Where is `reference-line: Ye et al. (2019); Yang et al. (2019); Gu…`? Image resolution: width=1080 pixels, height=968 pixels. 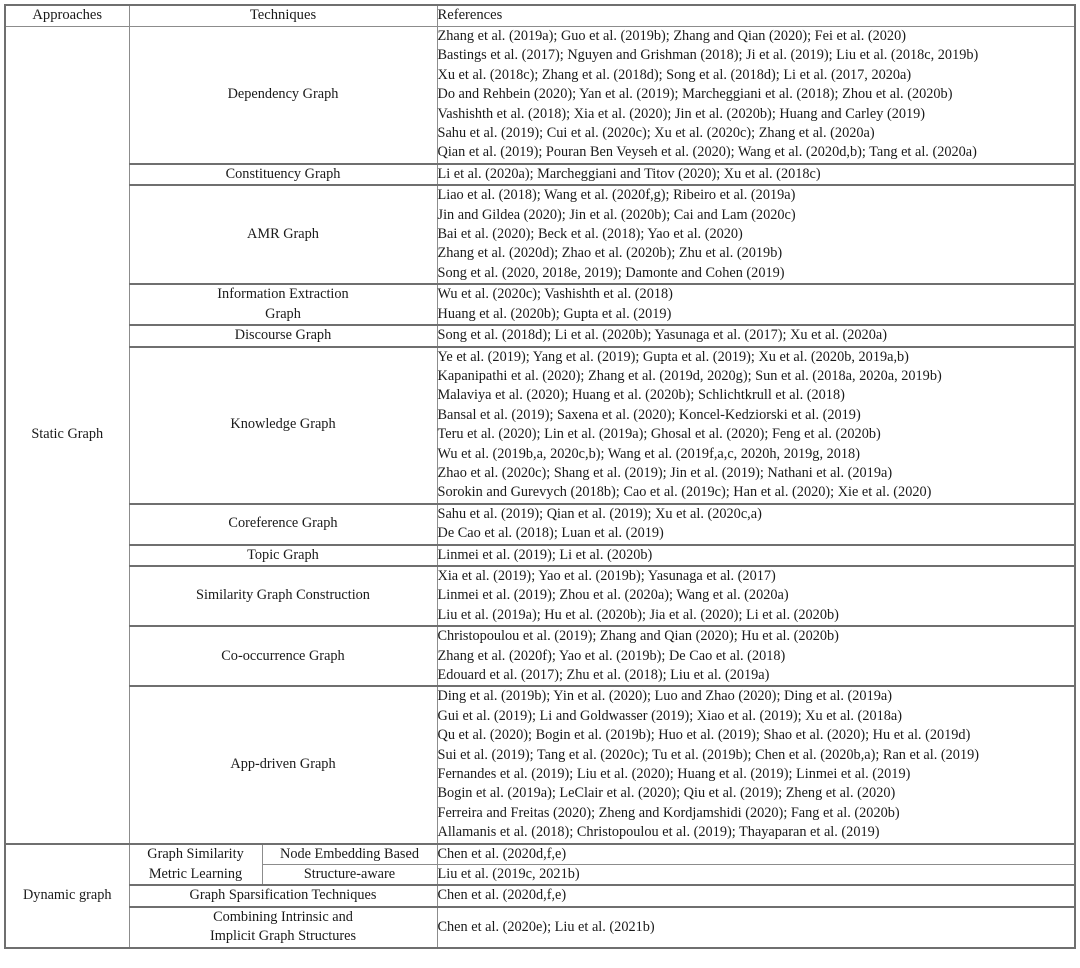
reference-line: Ye et al. (2019); Yang et al. (2019); Gu… is located at coordinates (673, 356).